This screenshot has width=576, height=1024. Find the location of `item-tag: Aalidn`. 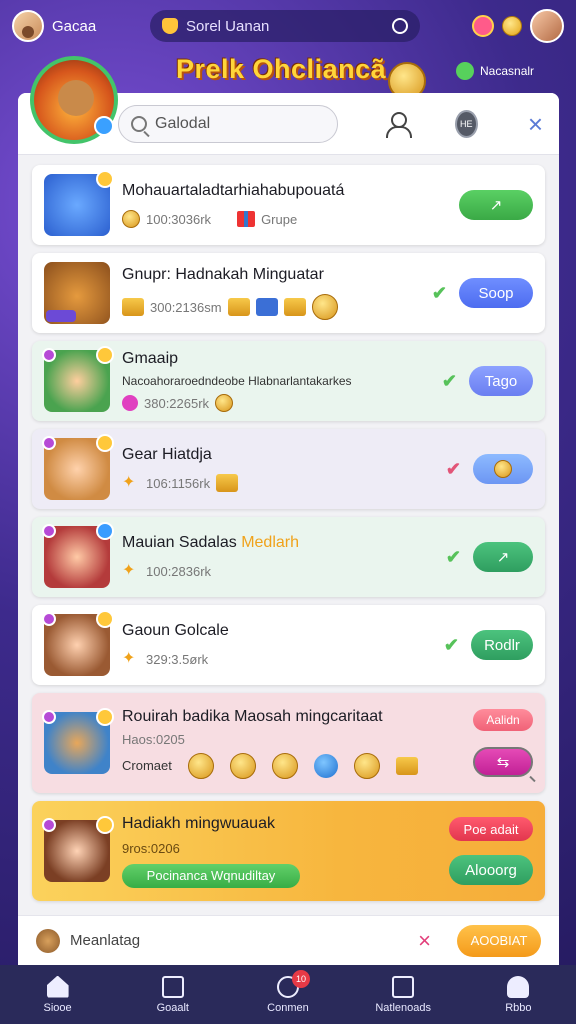

item-tag: Aalidn is located at coordinates (503, 720).